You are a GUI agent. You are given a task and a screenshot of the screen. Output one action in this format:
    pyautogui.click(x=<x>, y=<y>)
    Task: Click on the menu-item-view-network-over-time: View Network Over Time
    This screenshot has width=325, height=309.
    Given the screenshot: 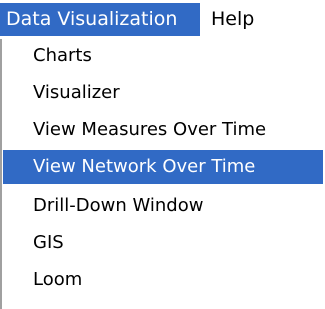 What is the action you would take?
    pyautogui.click(x=163, y=167)
    